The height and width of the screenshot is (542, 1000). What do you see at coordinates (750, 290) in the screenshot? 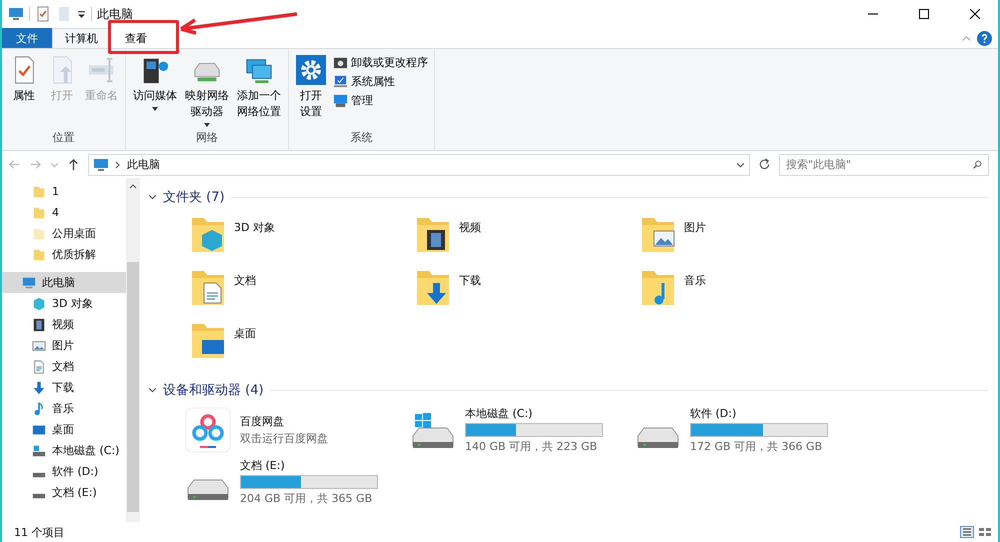
I see `folder-item: 音乐` at bounding box center [750, 290].